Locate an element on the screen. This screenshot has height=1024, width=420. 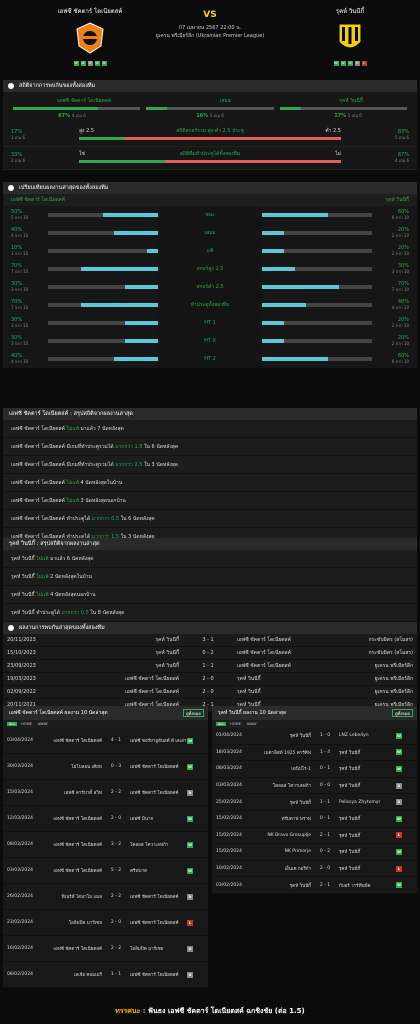
compare-row: 10% 1 จาก 10 แพ้ 20% 2 จาก 10 is located at coordinates (210, 251).